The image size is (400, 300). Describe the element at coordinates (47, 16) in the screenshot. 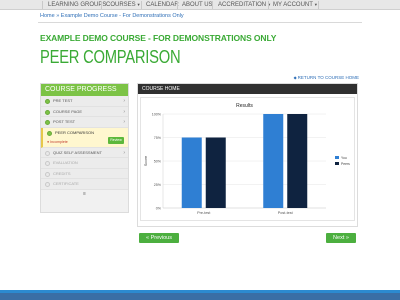

I see `breadcrumb-home: Home` at that location.